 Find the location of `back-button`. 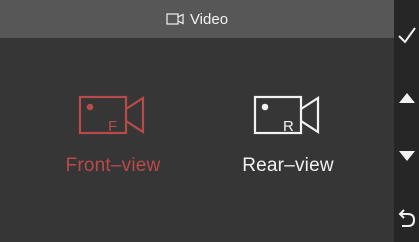

back-button is located at coordinates (406, 219).